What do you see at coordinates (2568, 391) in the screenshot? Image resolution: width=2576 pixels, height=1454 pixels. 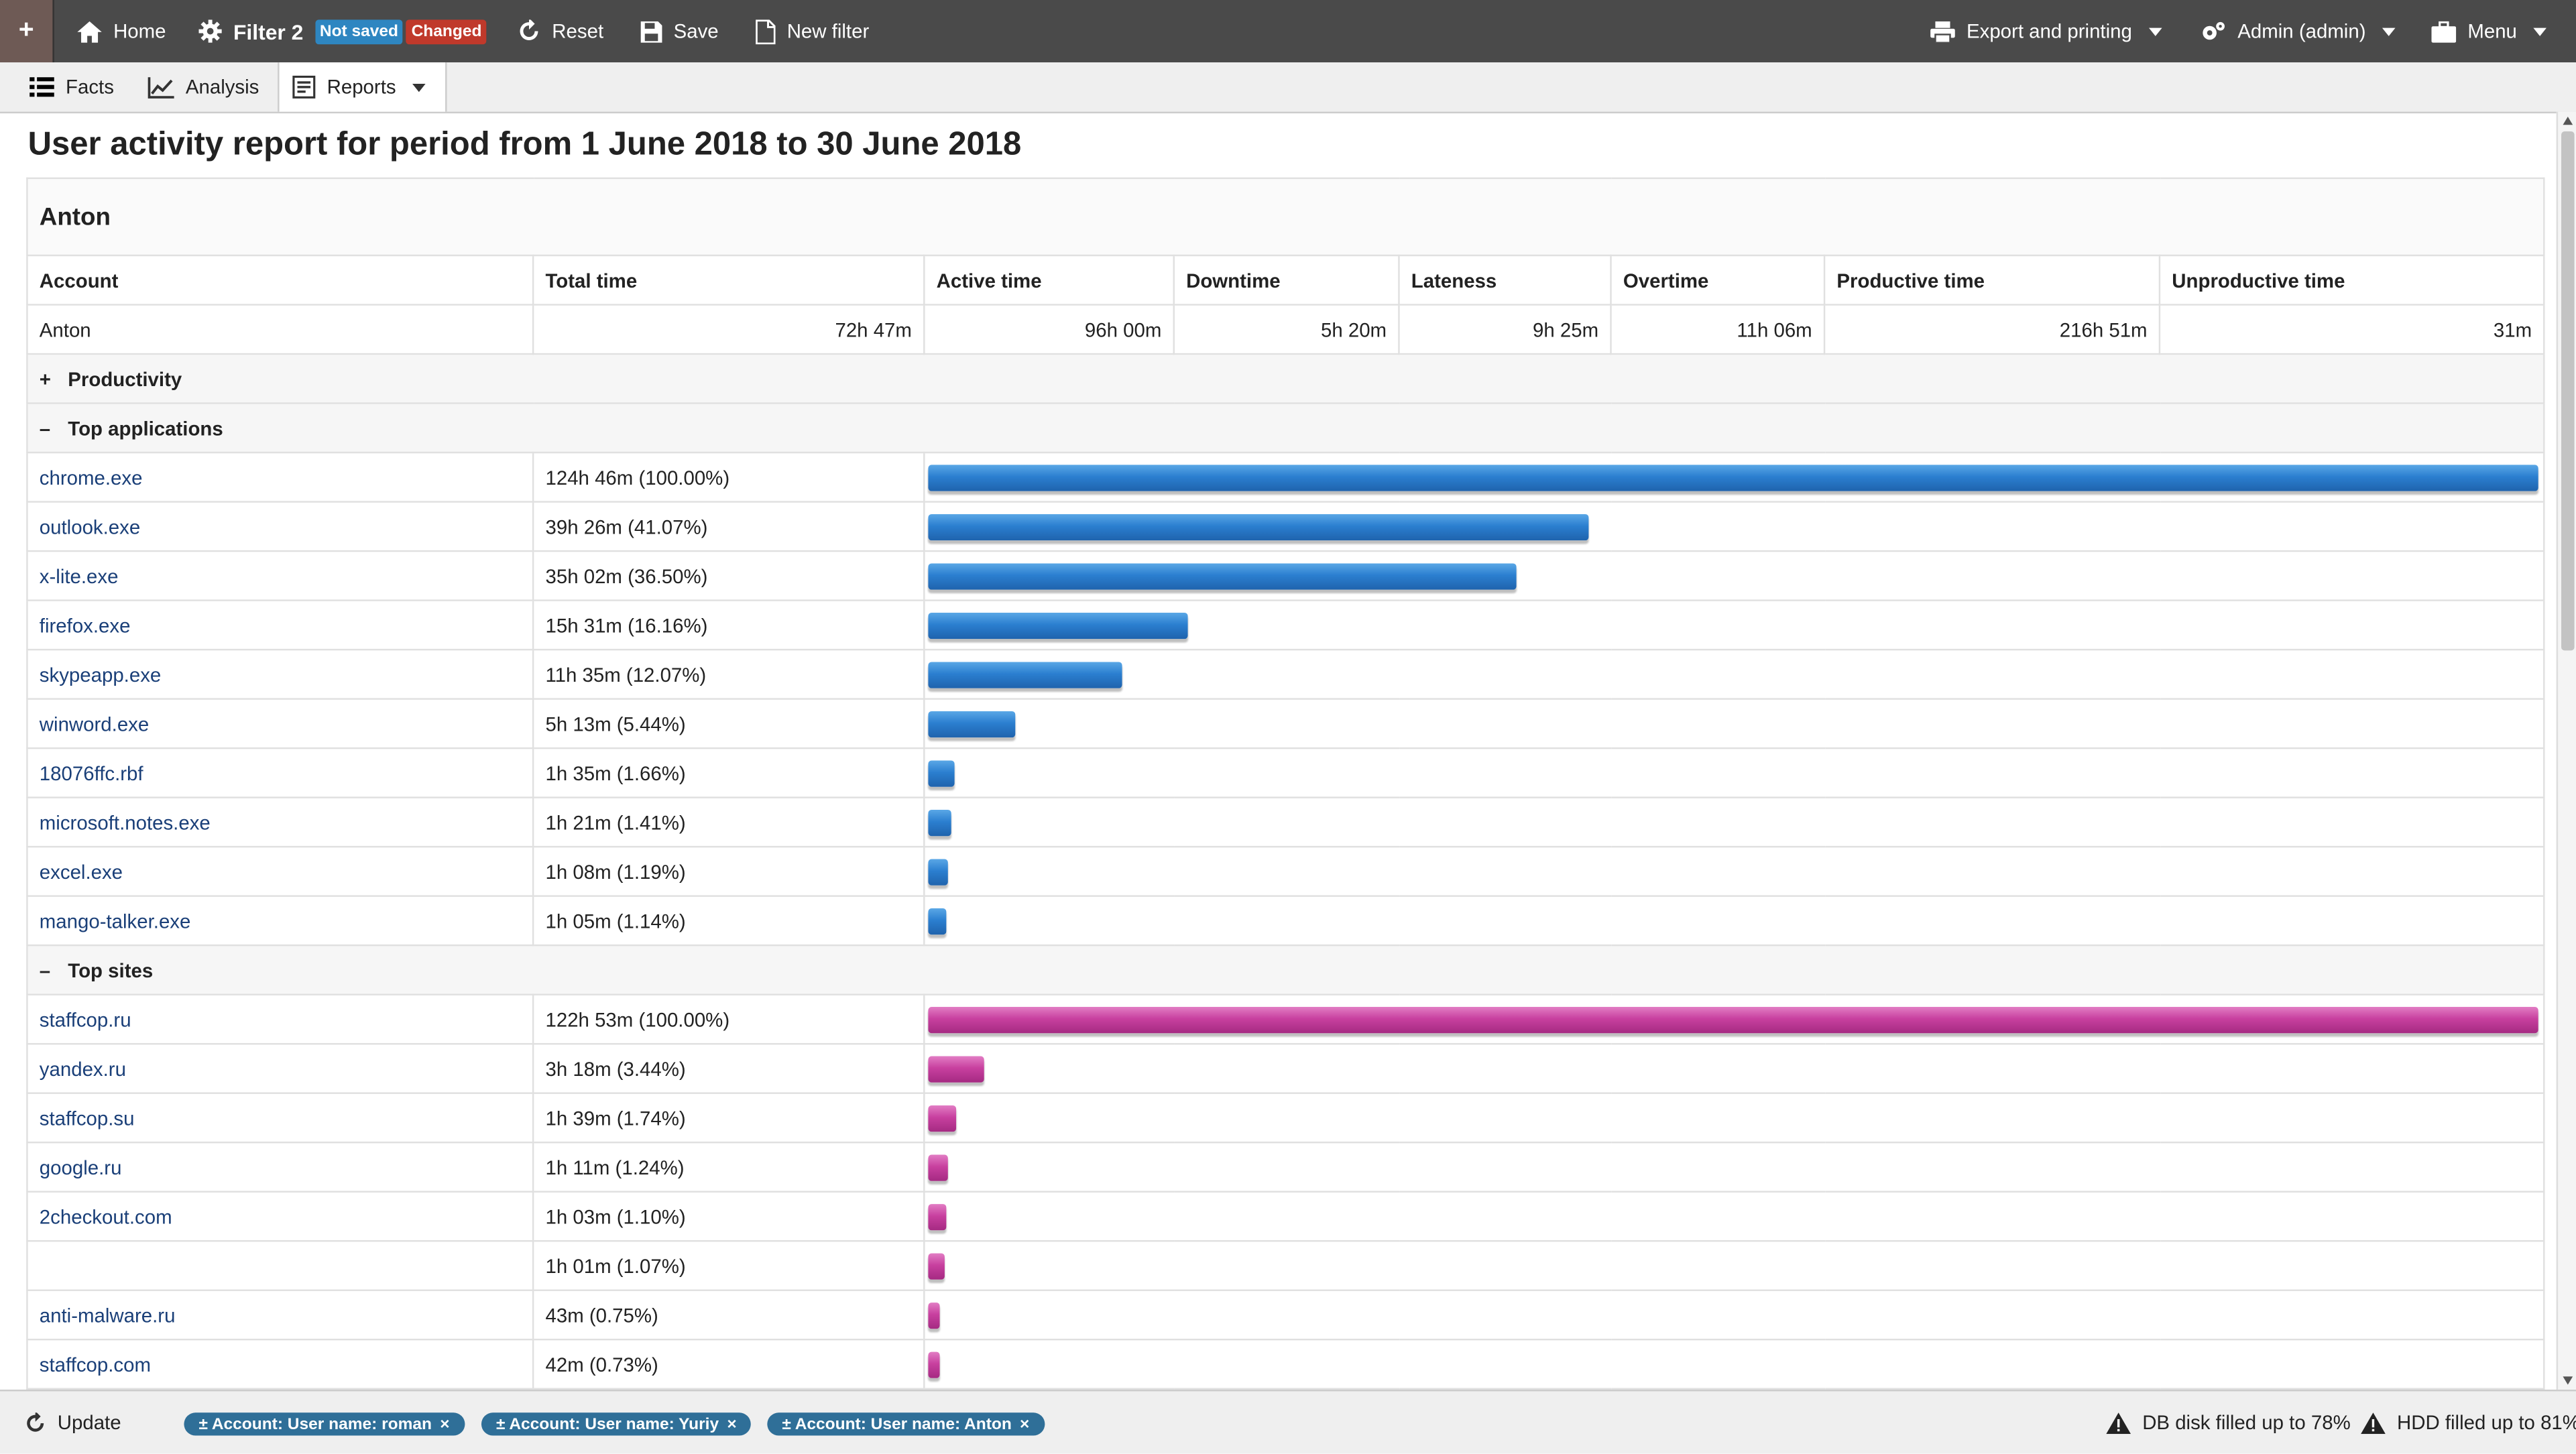 I see `scrollbar-thumb` at bounding box center [2568, 391].